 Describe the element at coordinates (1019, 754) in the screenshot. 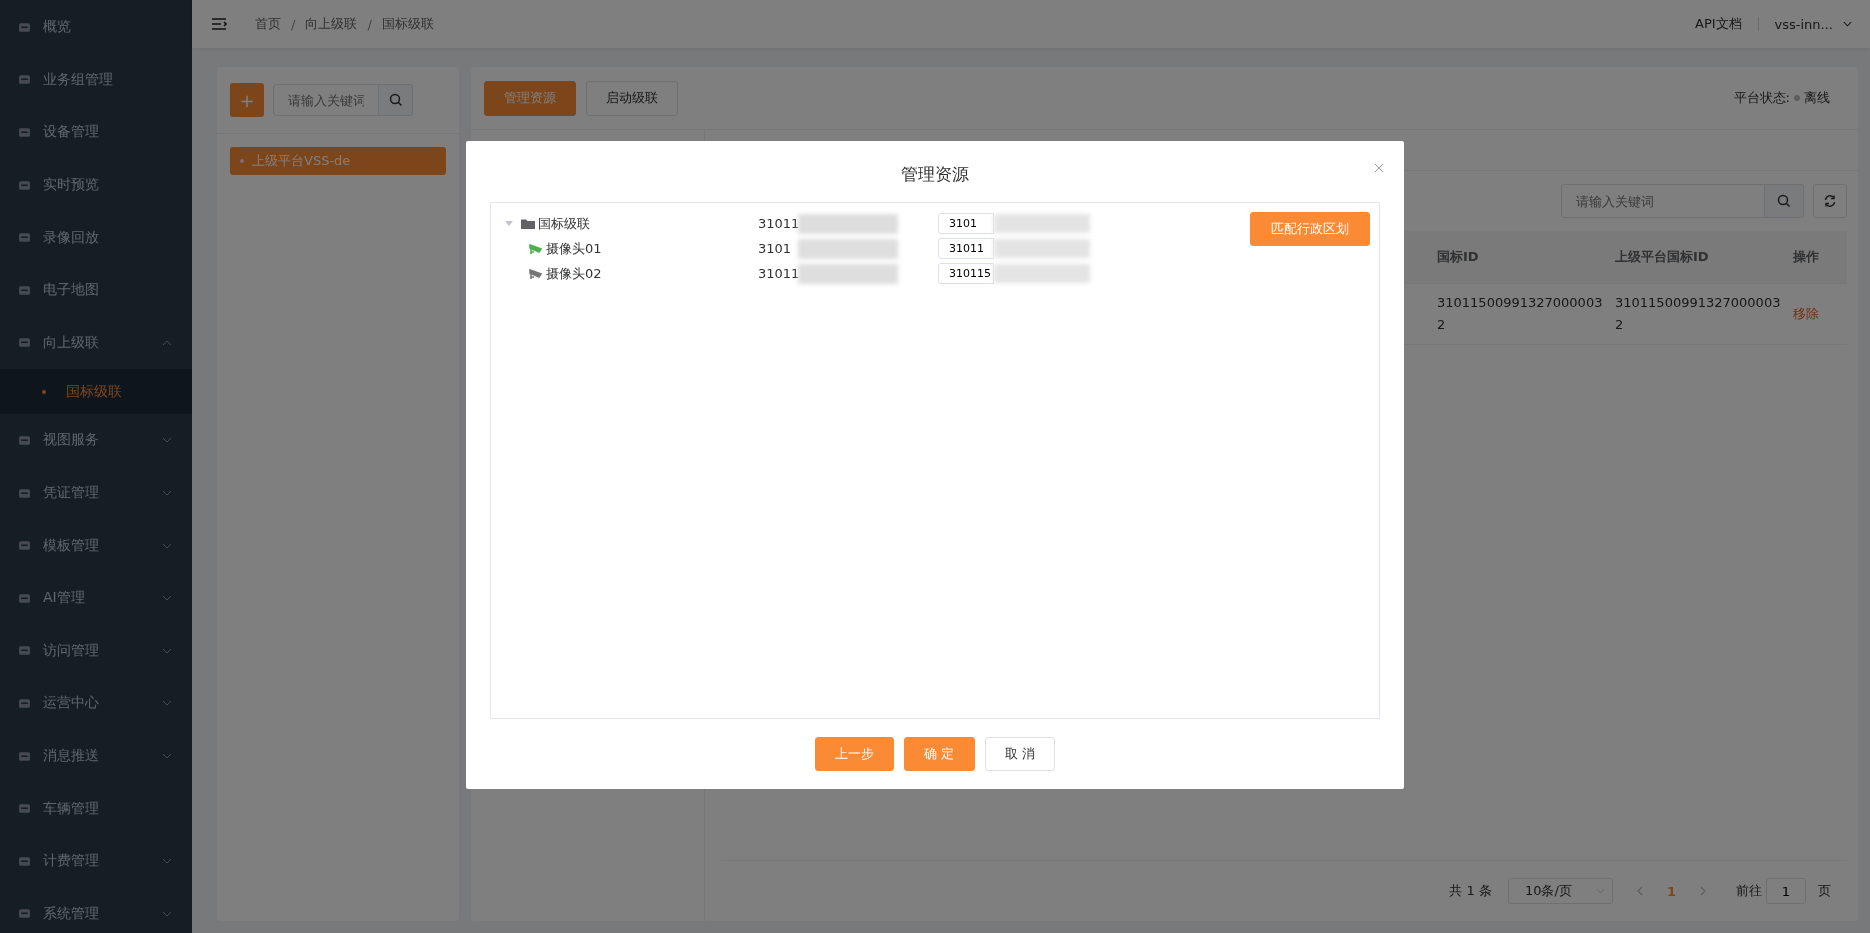

I see `dialog-button: 取 消` at that location.